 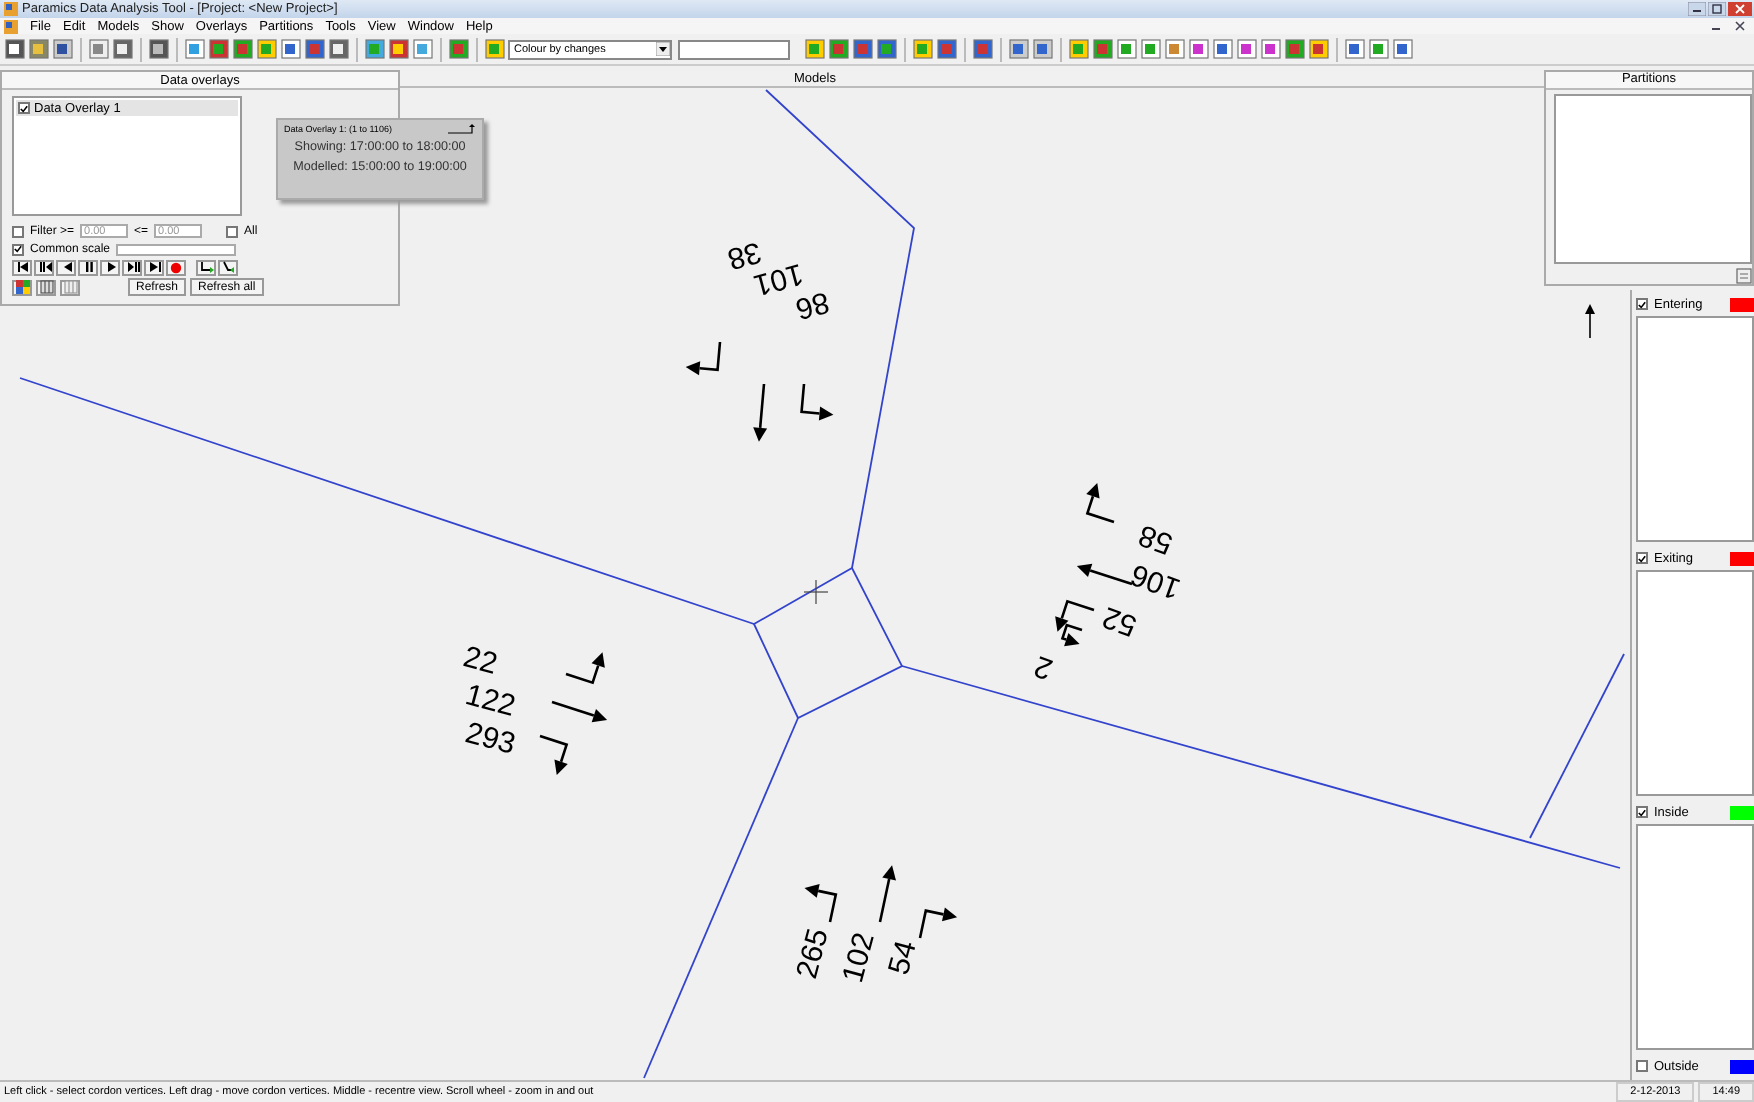 What do you see at coordinates (1717, 9) in the screenshot?
I see `maximize-icon` at bounding box center [1717, 9].